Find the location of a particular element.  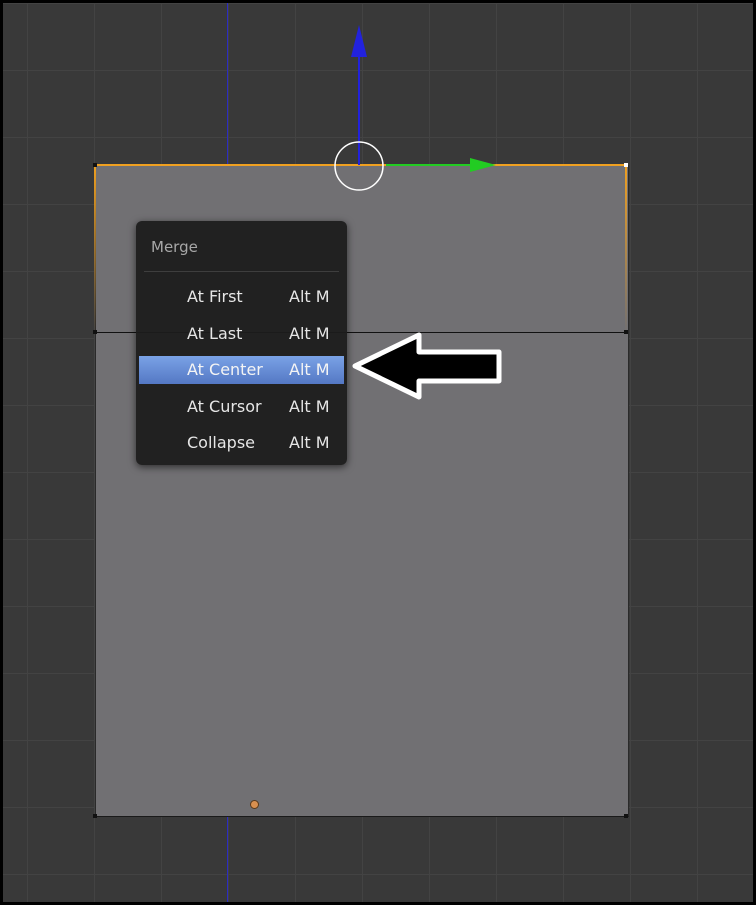

menu-item-at-cursor: At Cursor Alt M is located at coordinates (241, 407).